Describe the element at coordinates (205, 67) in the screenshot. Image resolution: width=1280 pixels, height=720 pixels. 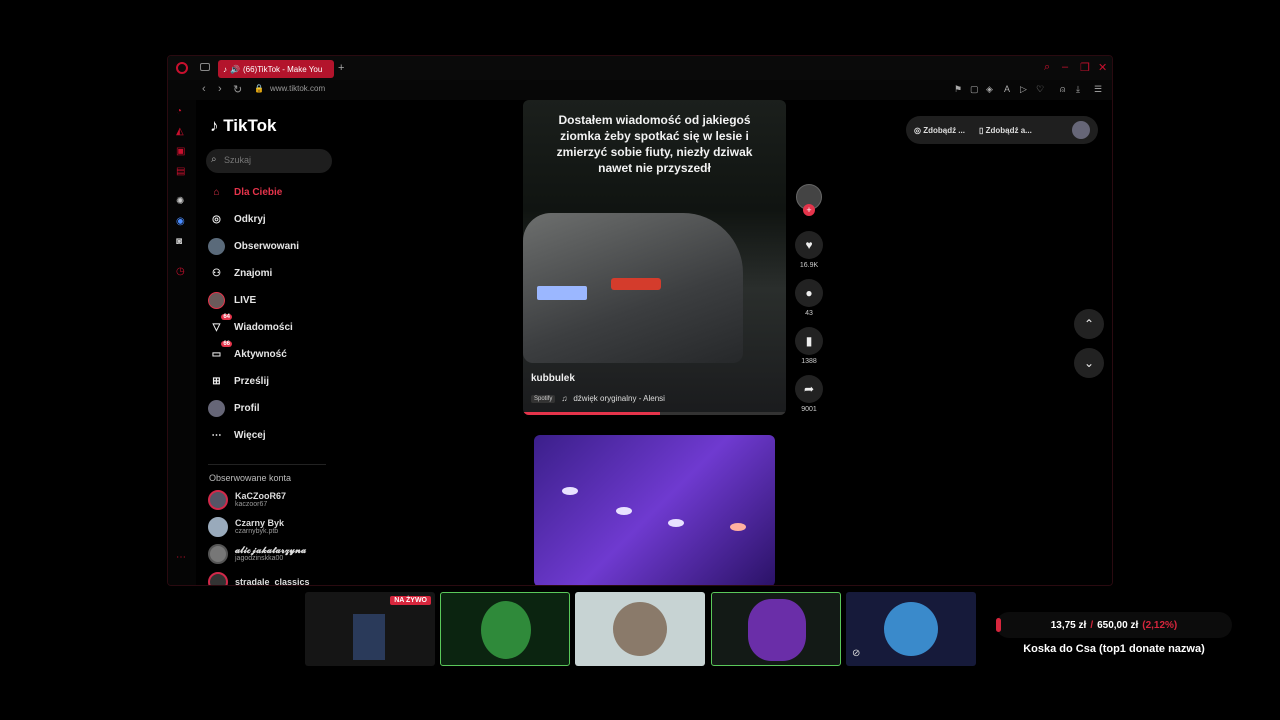
I see `workspaces-icon` at that location.